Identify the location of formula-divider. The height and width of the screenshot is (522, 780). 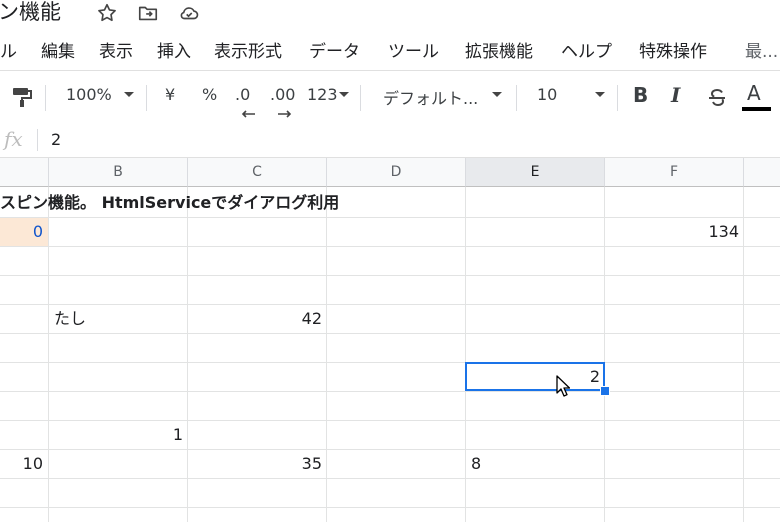
(37, 140).